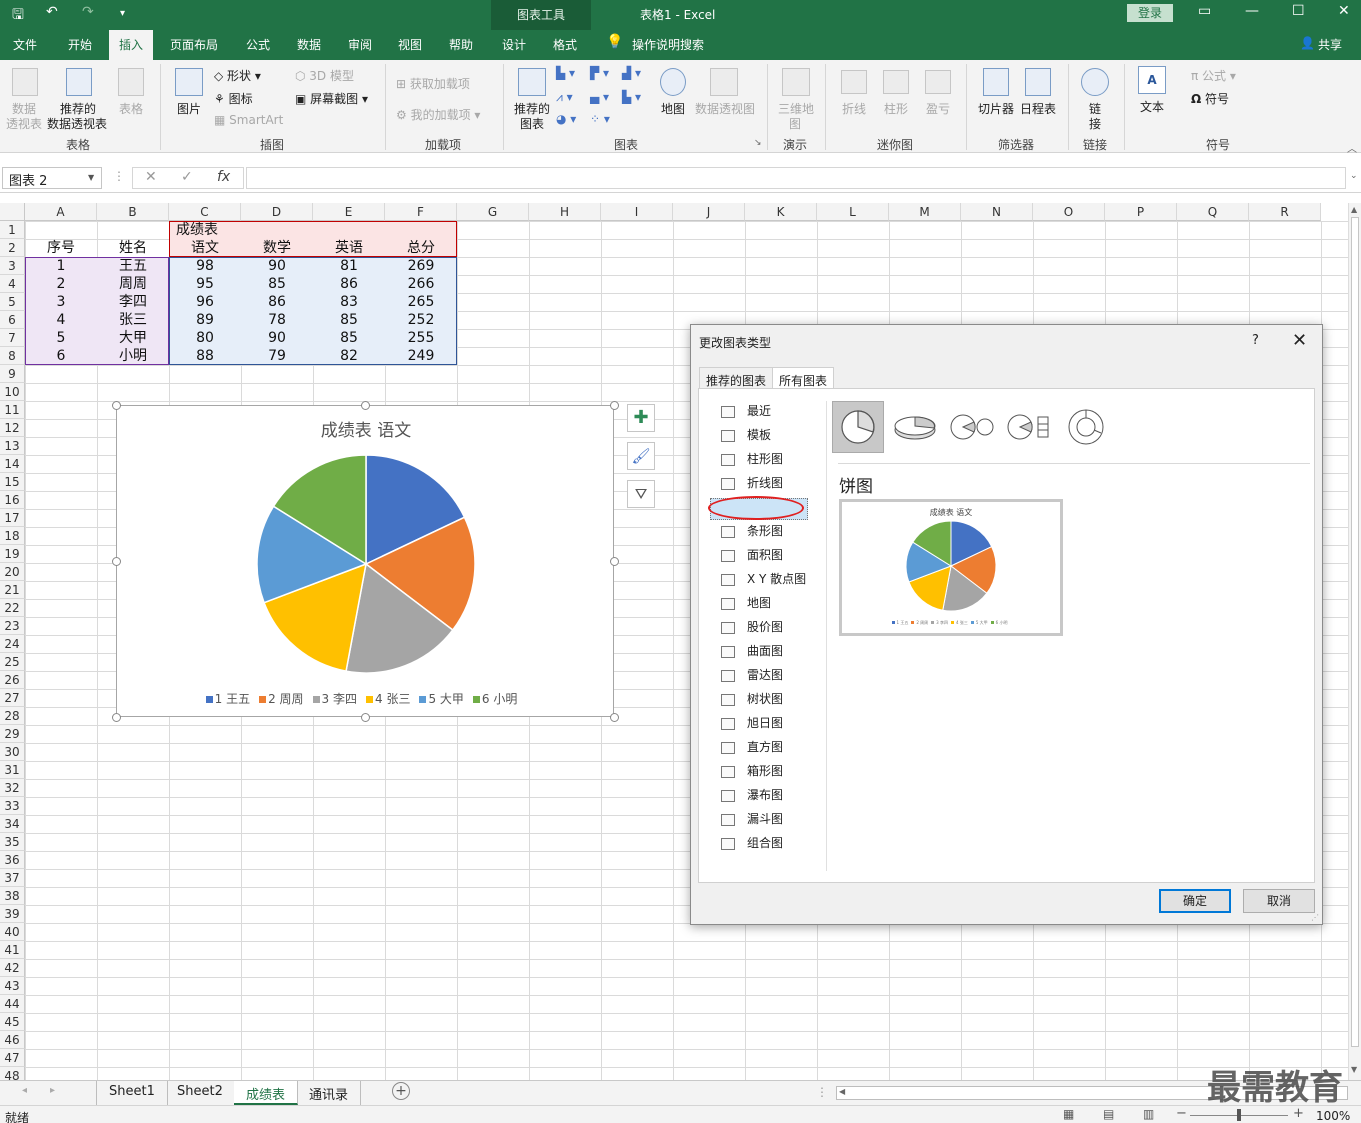 This screenshot has width=1361, height=1123. Describe the element at coordinates (1141, 212) in the screenshot. I see `column-header: P` at that location.